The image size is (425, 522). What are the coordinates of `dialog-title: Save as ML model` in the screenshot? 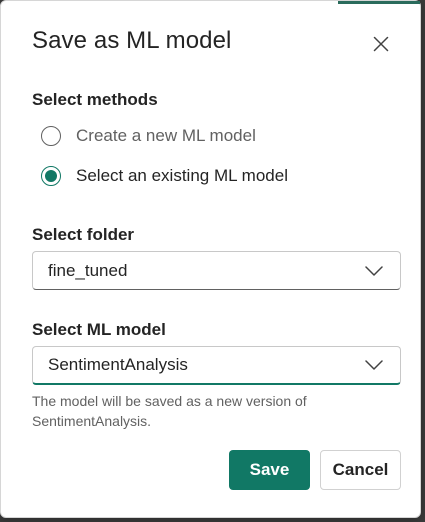 It's located at (132, 40).